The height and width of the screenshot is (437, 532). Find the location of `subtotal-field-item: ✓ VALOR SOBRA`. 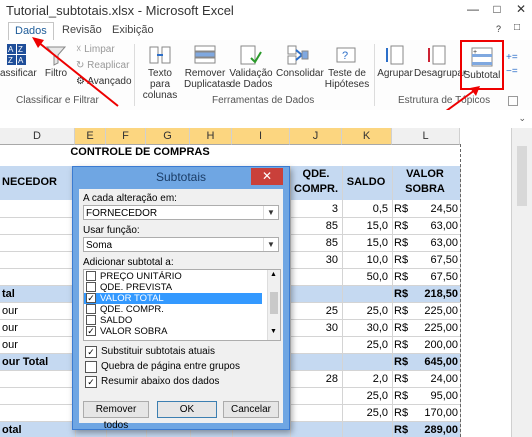

subtotal-field-item: ✓ VALOR SOBRA is located at coordinates (173, 331).